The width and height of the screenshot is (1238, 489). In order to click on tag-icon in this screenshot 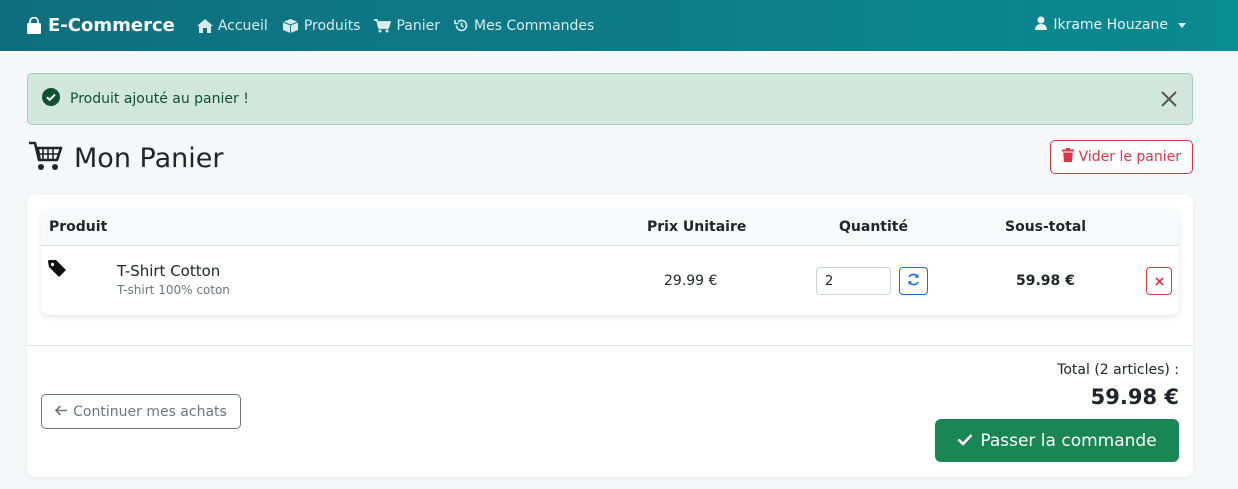, I will do `click(57, 270)`.